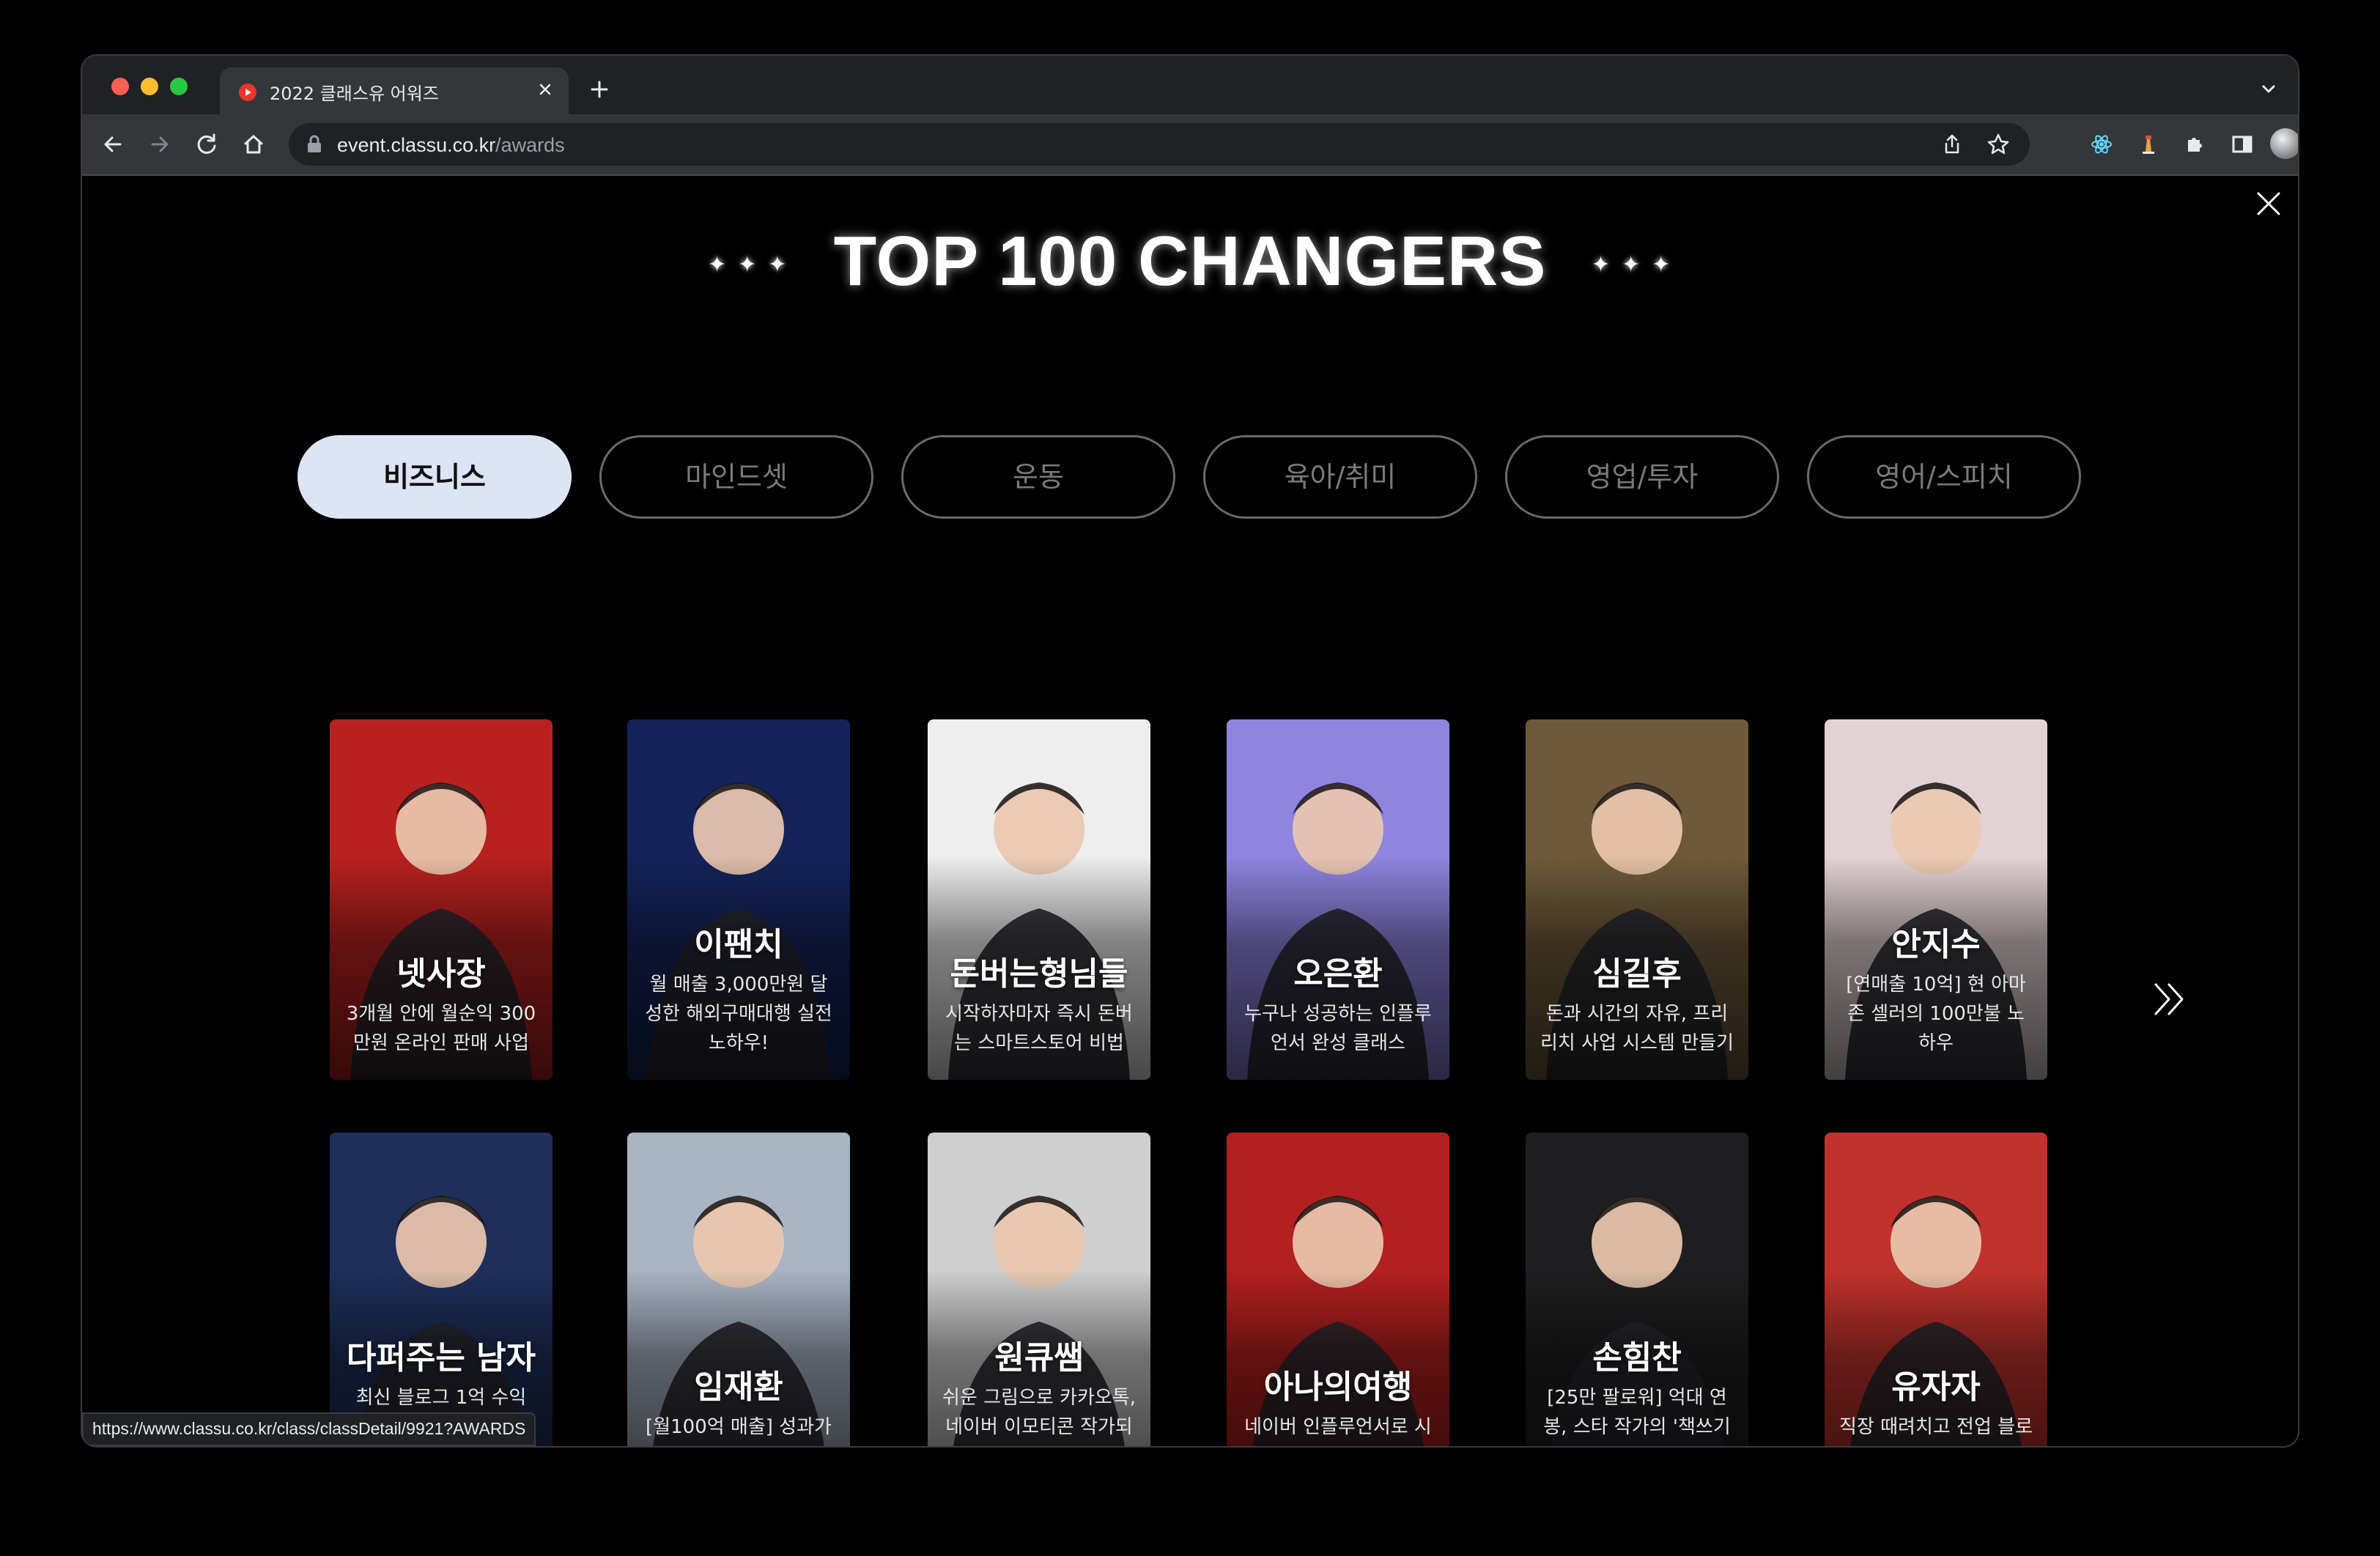 This screenshot has width=2380, height=1556. I want to click on card-info: 안지수 [연매출 10억] 현 아마존 셀러의 100만불 노하우, so click(1936, 992).